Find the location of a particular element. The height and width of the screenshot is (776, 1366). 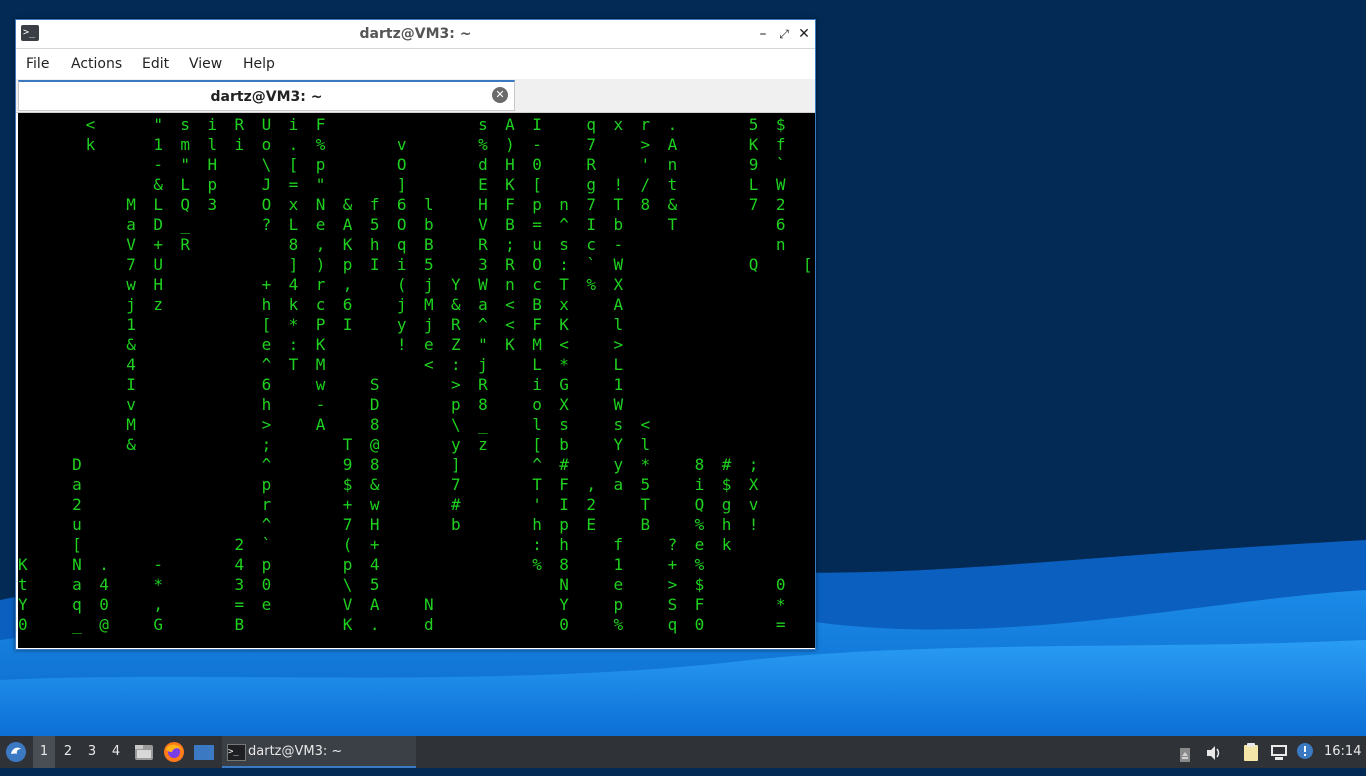

menu-edit: Edit is located at coordinates (155, 64).